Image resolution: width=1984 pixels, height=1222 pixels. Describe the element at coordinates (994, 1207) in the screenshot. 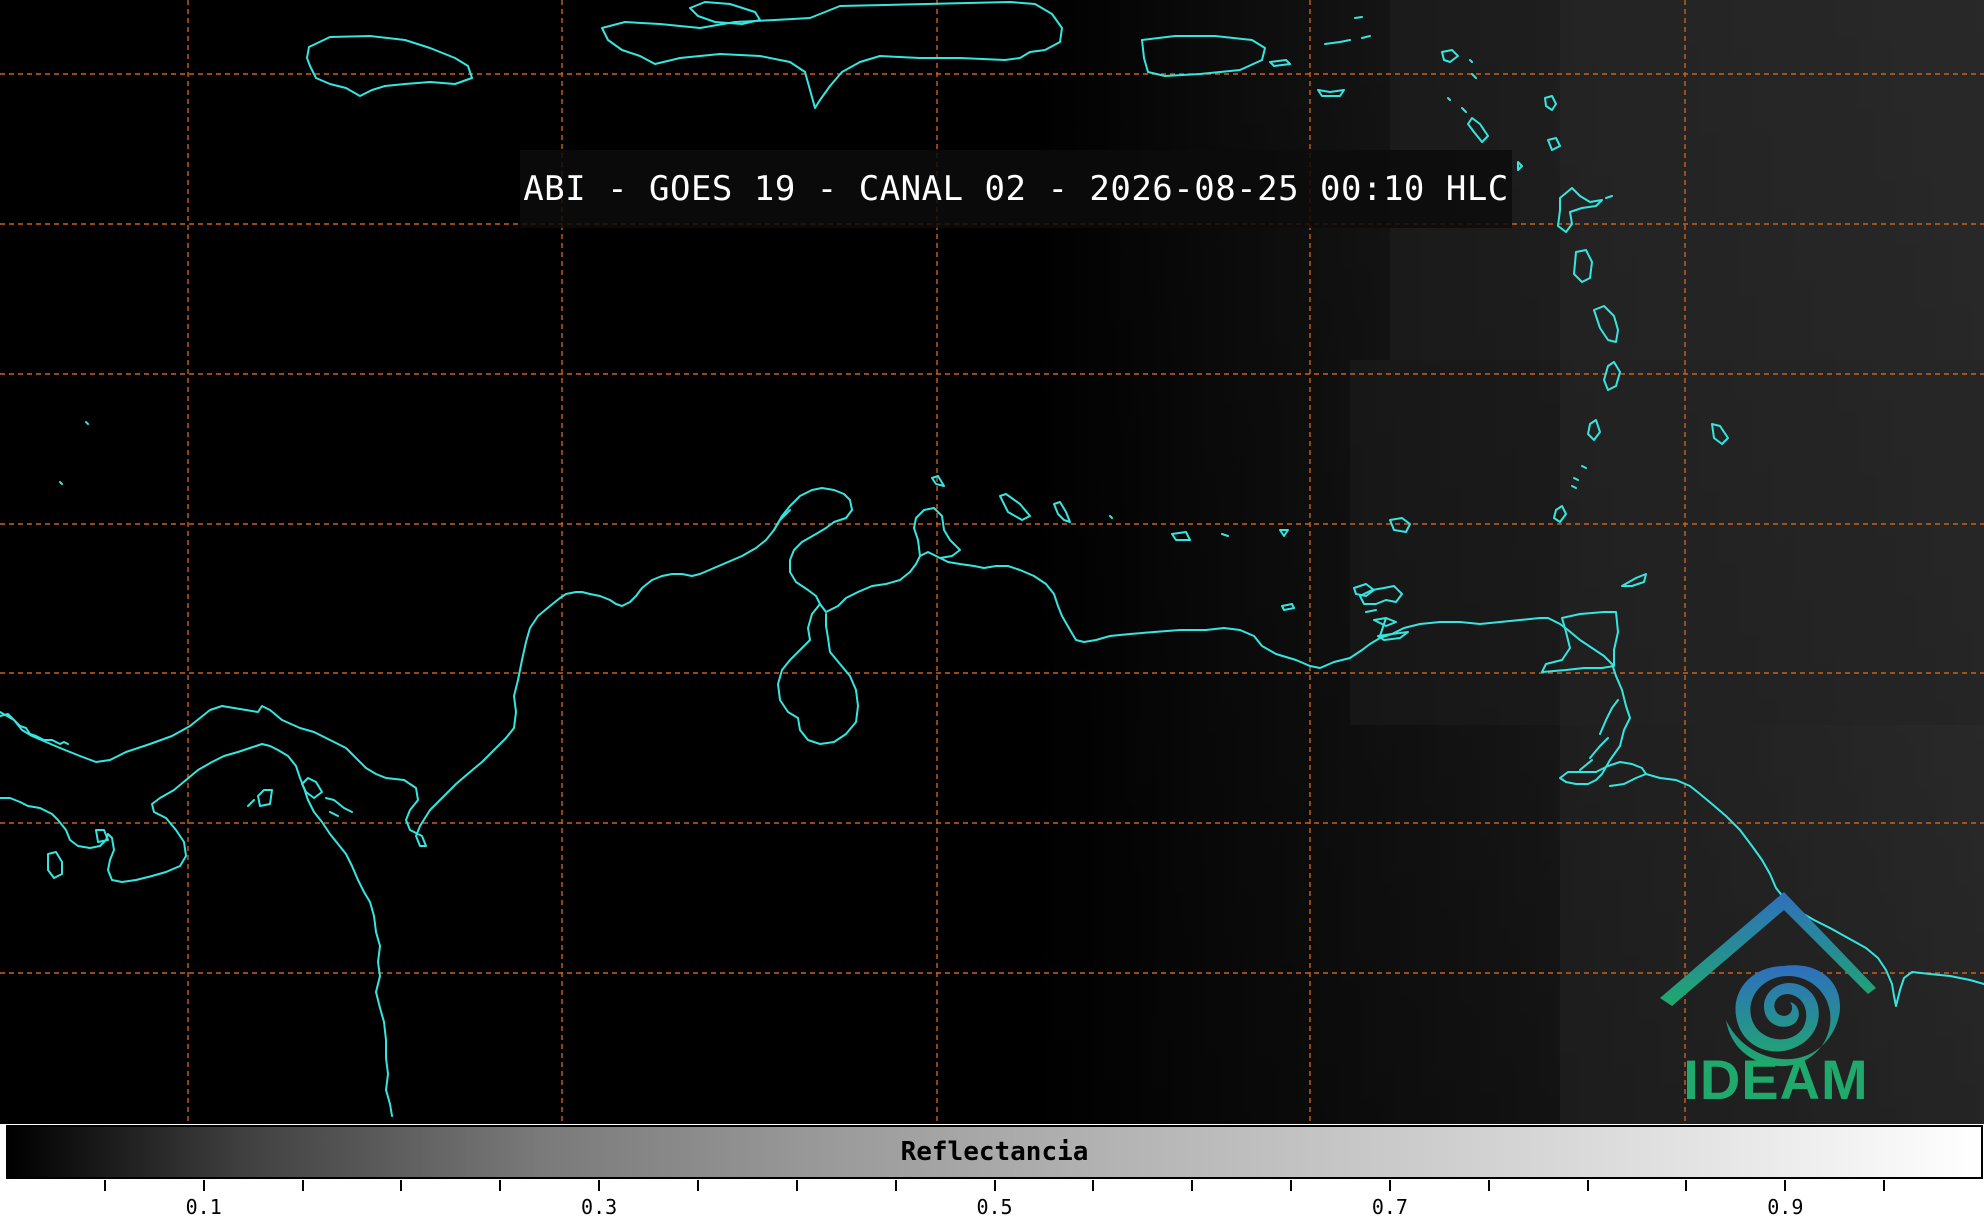

I see `colorbar-tick-label: 0.5` at that location.